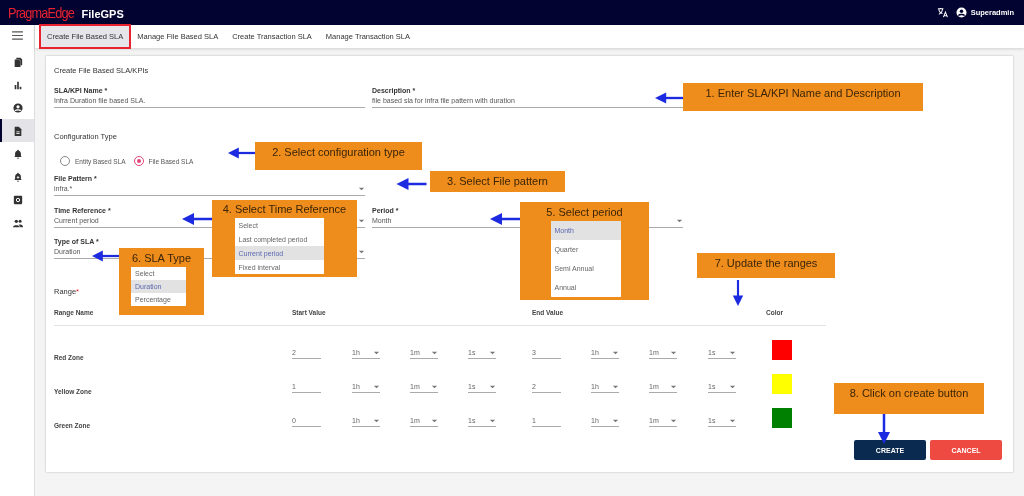 This screenshot has width=1024, height=496. What do you see at coordinates (766, 263) in the screenshot?
I see `callout-text: 7. Update the ranges` at bounding box center [766, 263].